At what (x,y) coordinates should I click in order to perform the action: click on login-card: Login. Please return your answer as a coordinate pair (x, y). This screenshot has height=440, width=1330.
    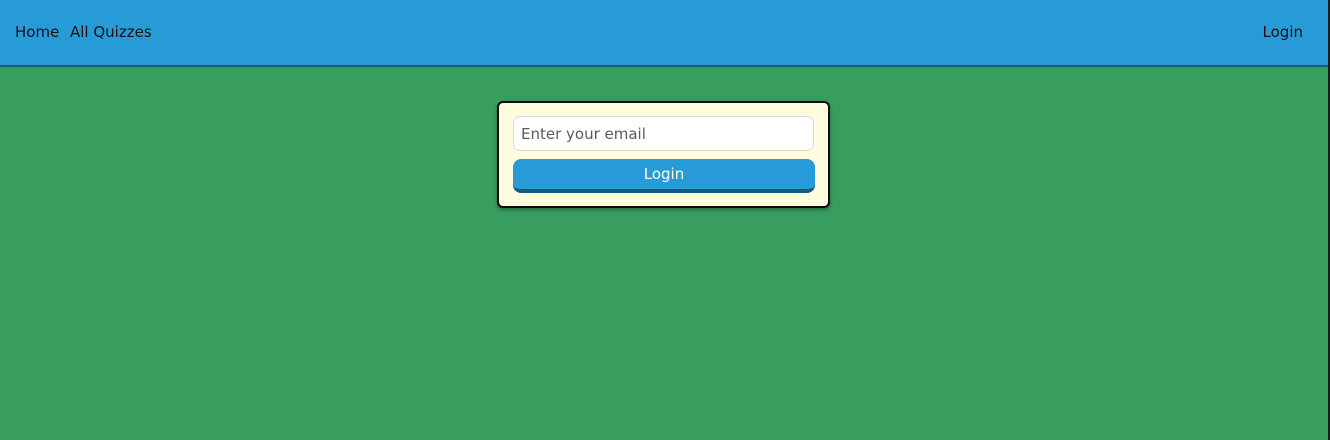
    Looking at the image, I should click on (663, 154).